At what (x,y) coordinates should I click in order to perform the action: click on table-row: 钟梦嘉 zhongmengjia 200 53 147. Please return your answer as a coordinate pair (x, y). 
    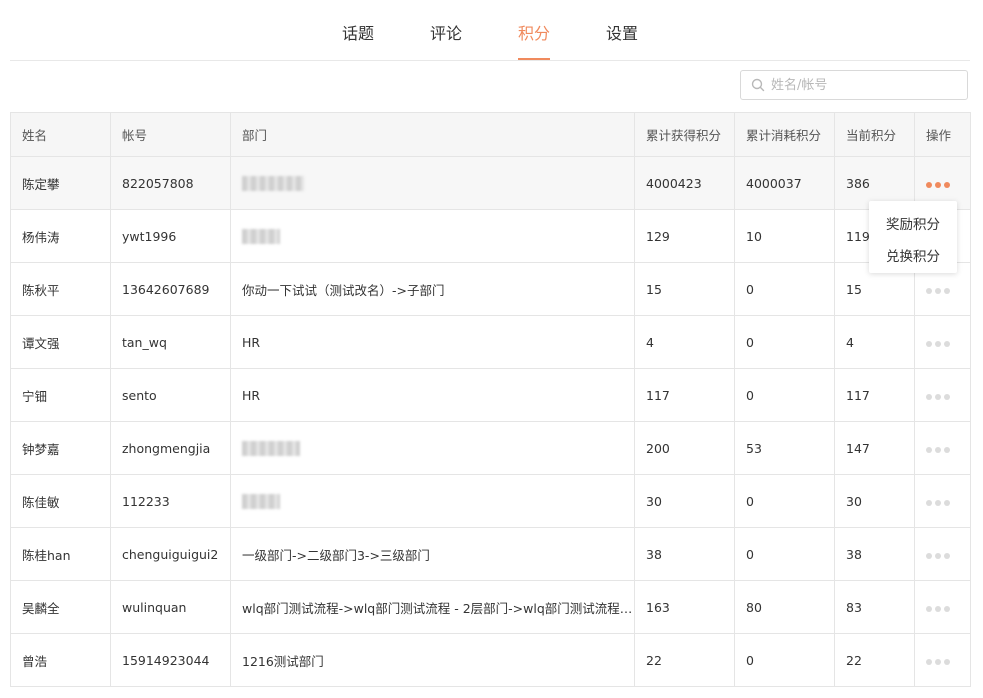
    Looking at the image, I should click on (490, 448).